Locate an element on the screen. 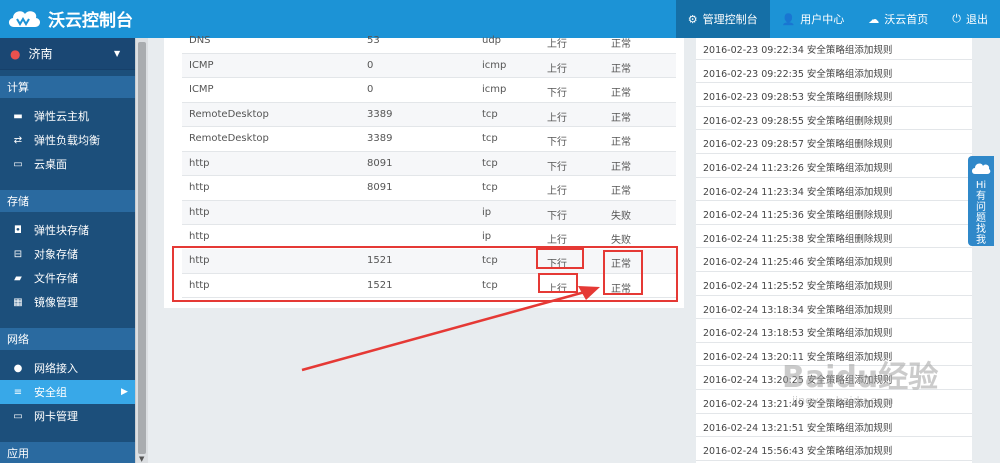  highlight-arrow-icon is located at coordinates (450, 329).